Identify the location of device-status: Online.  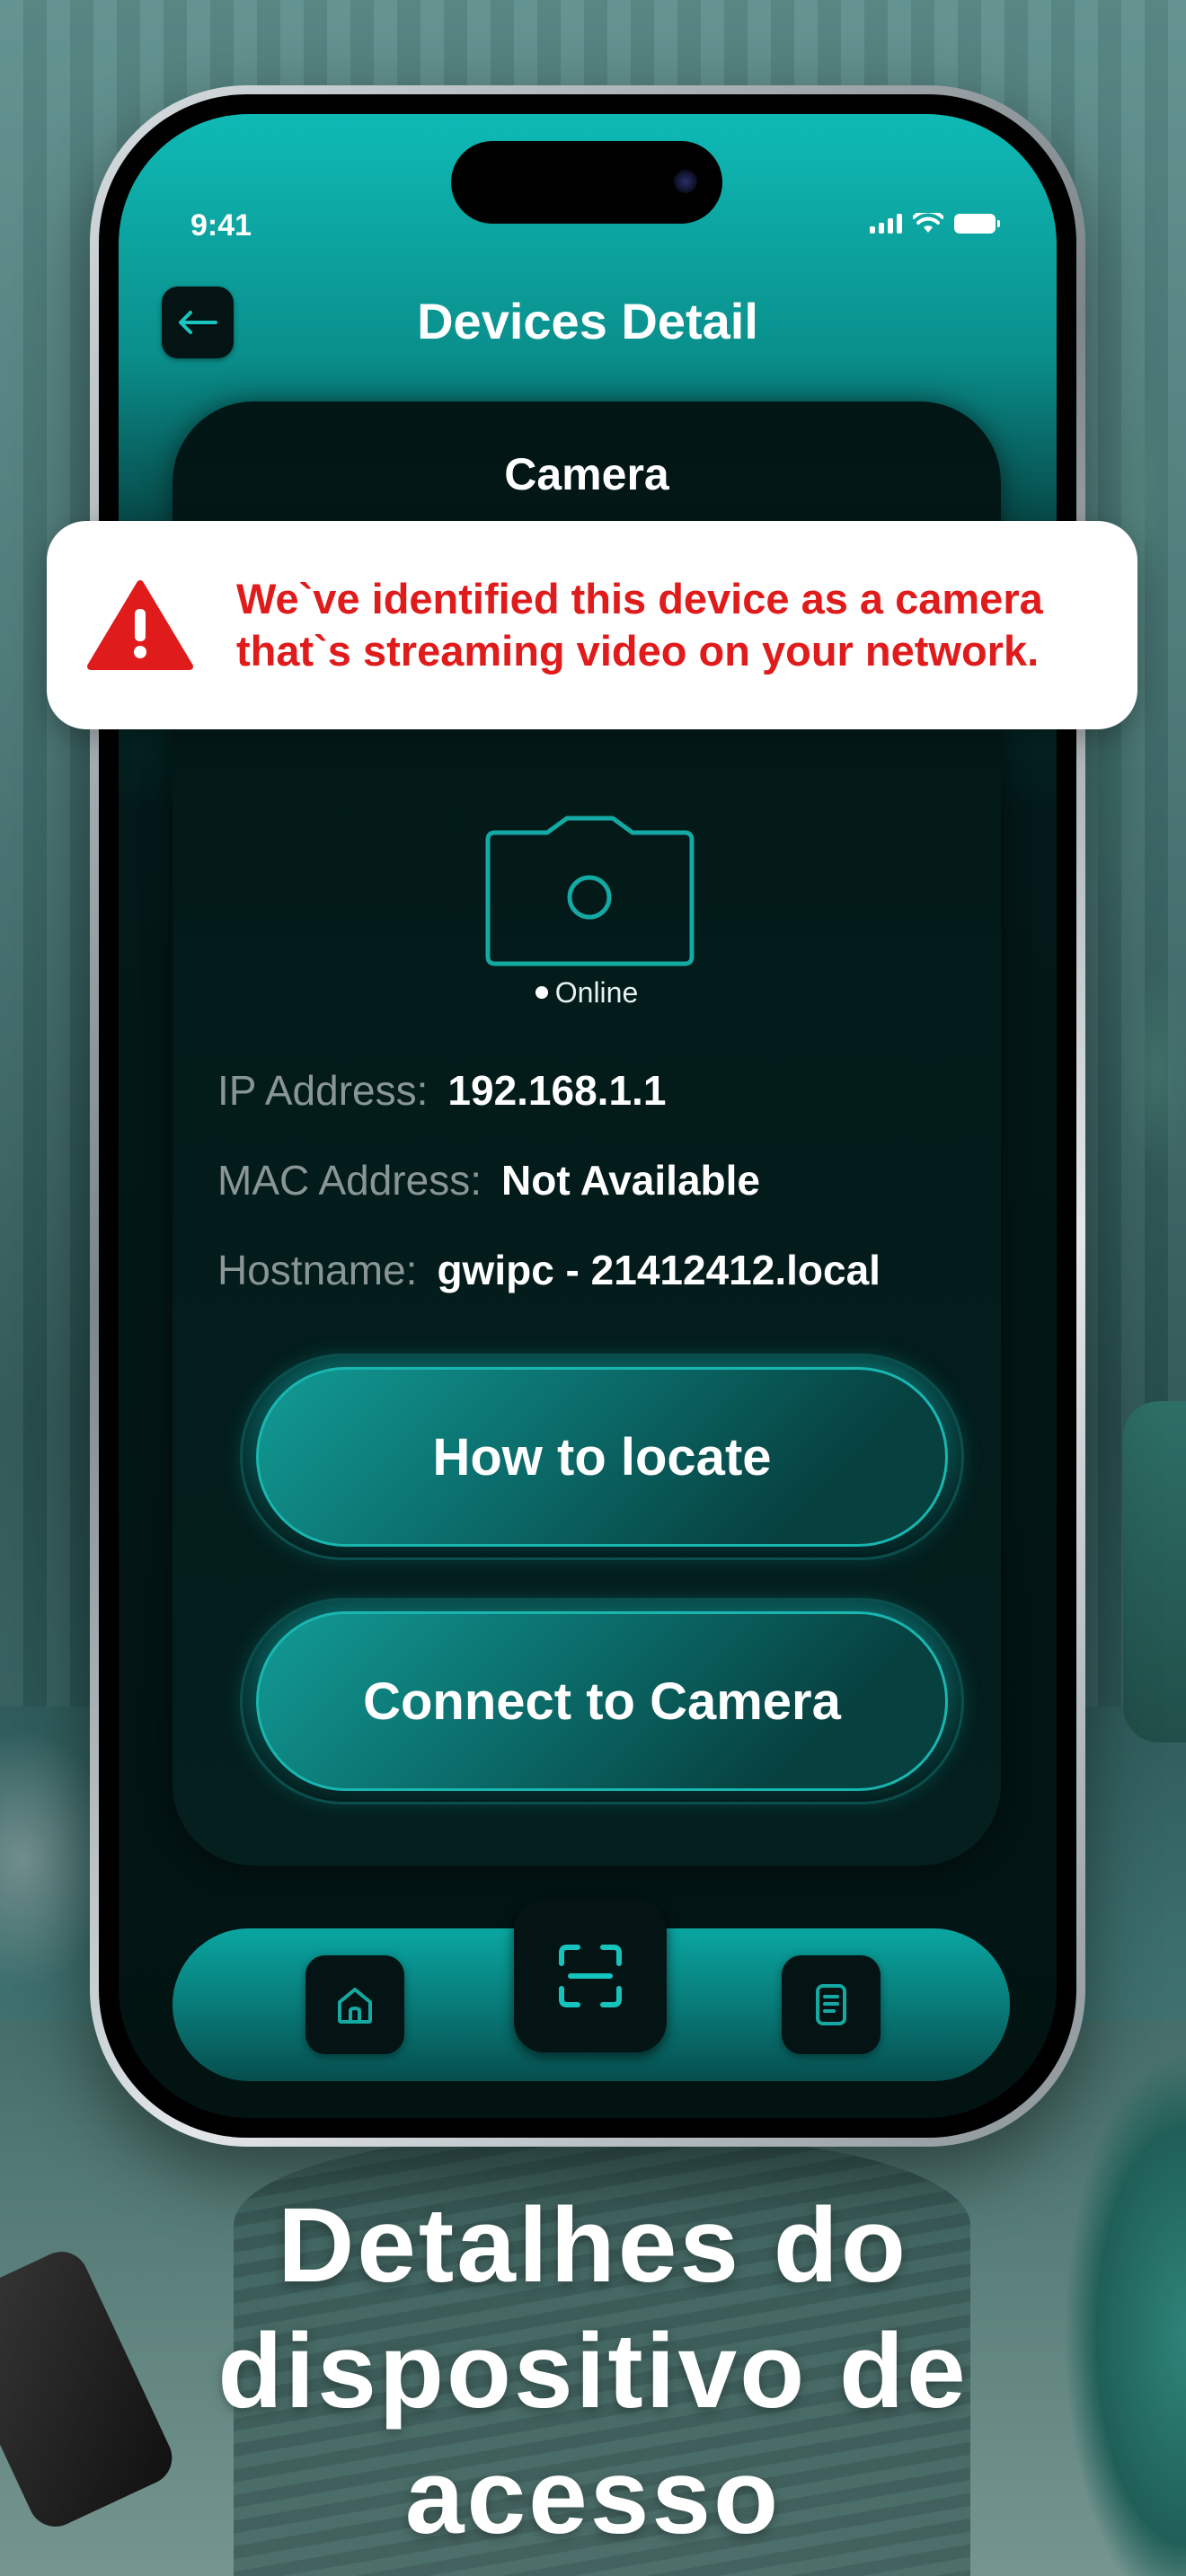
(587, 993).